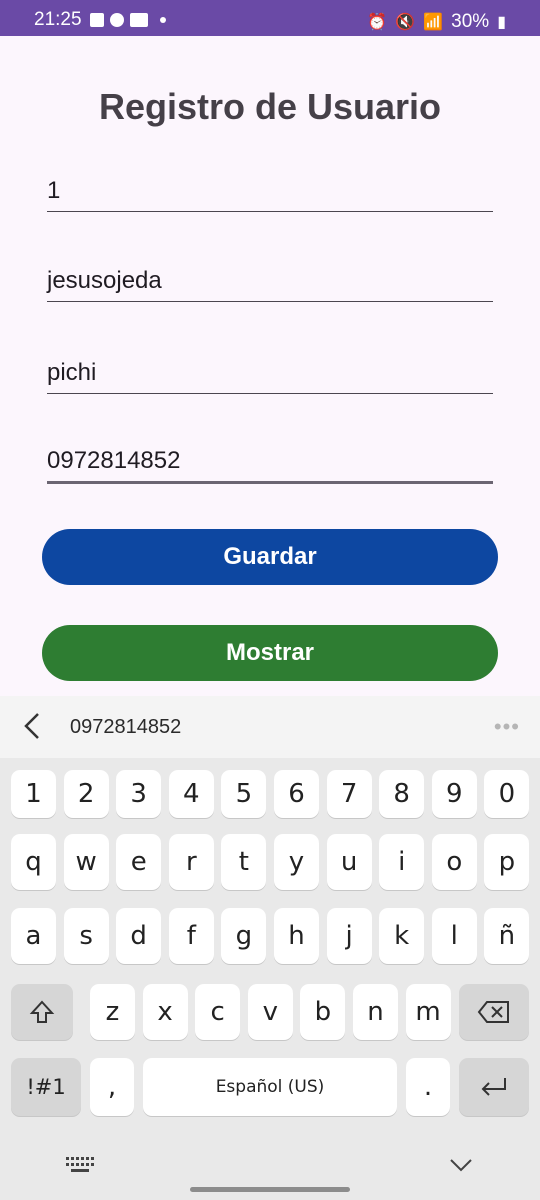 The image size is (540, 1200). Describe the element at coordinates (33, 794) in the screenshot. I see `key-1: 1` at that location.